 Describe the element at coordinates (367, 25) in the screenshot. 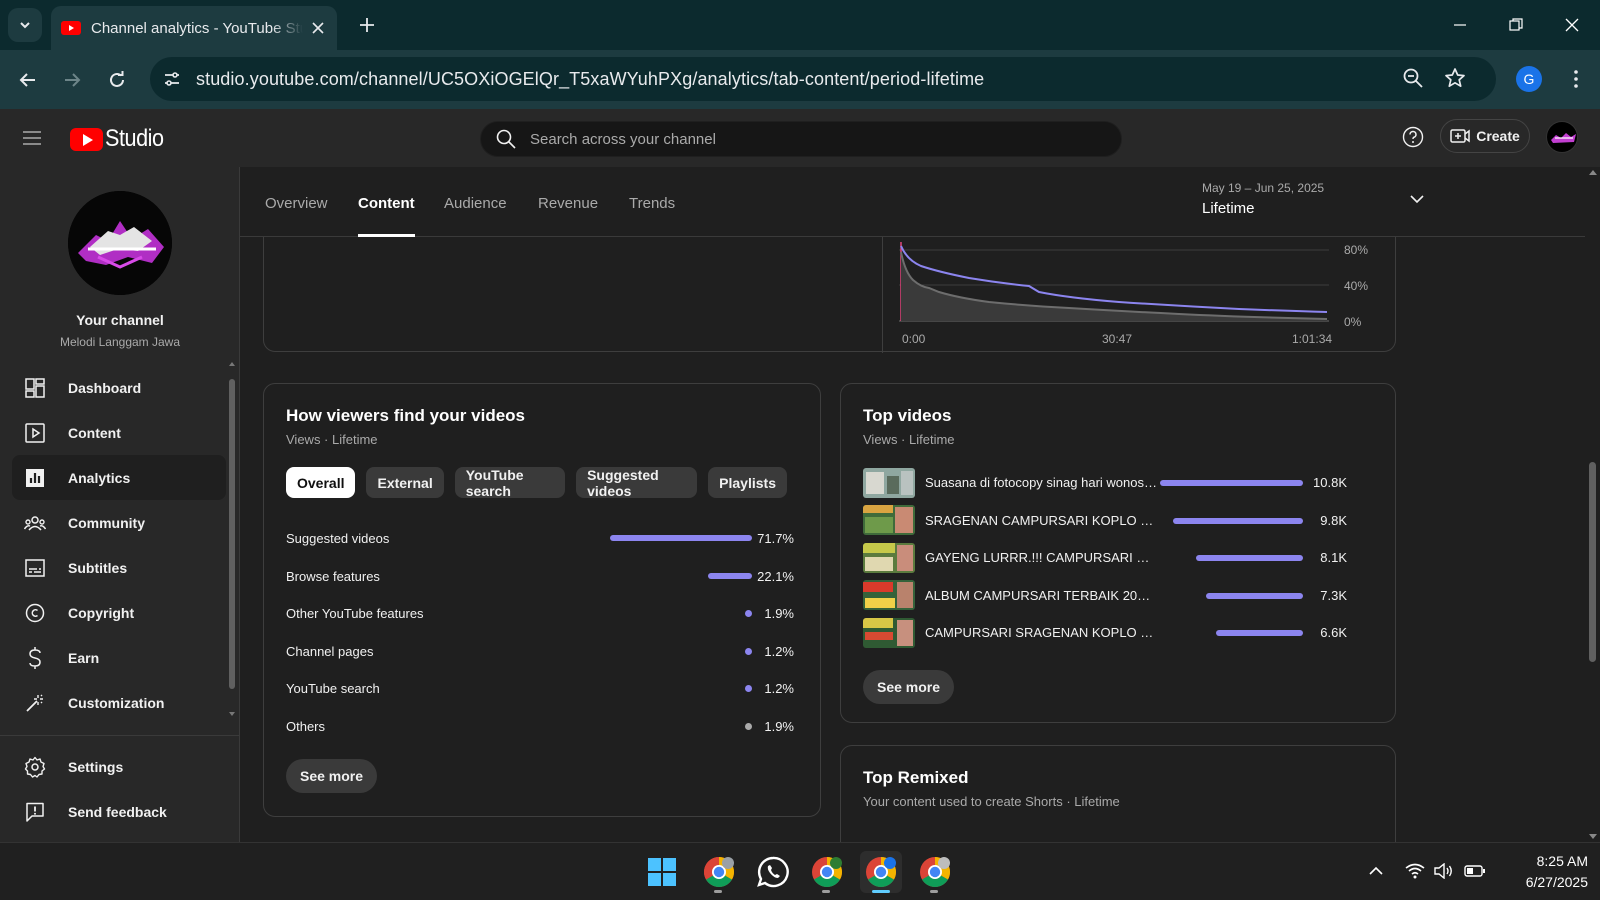

I see `new-tab-button` at that location.